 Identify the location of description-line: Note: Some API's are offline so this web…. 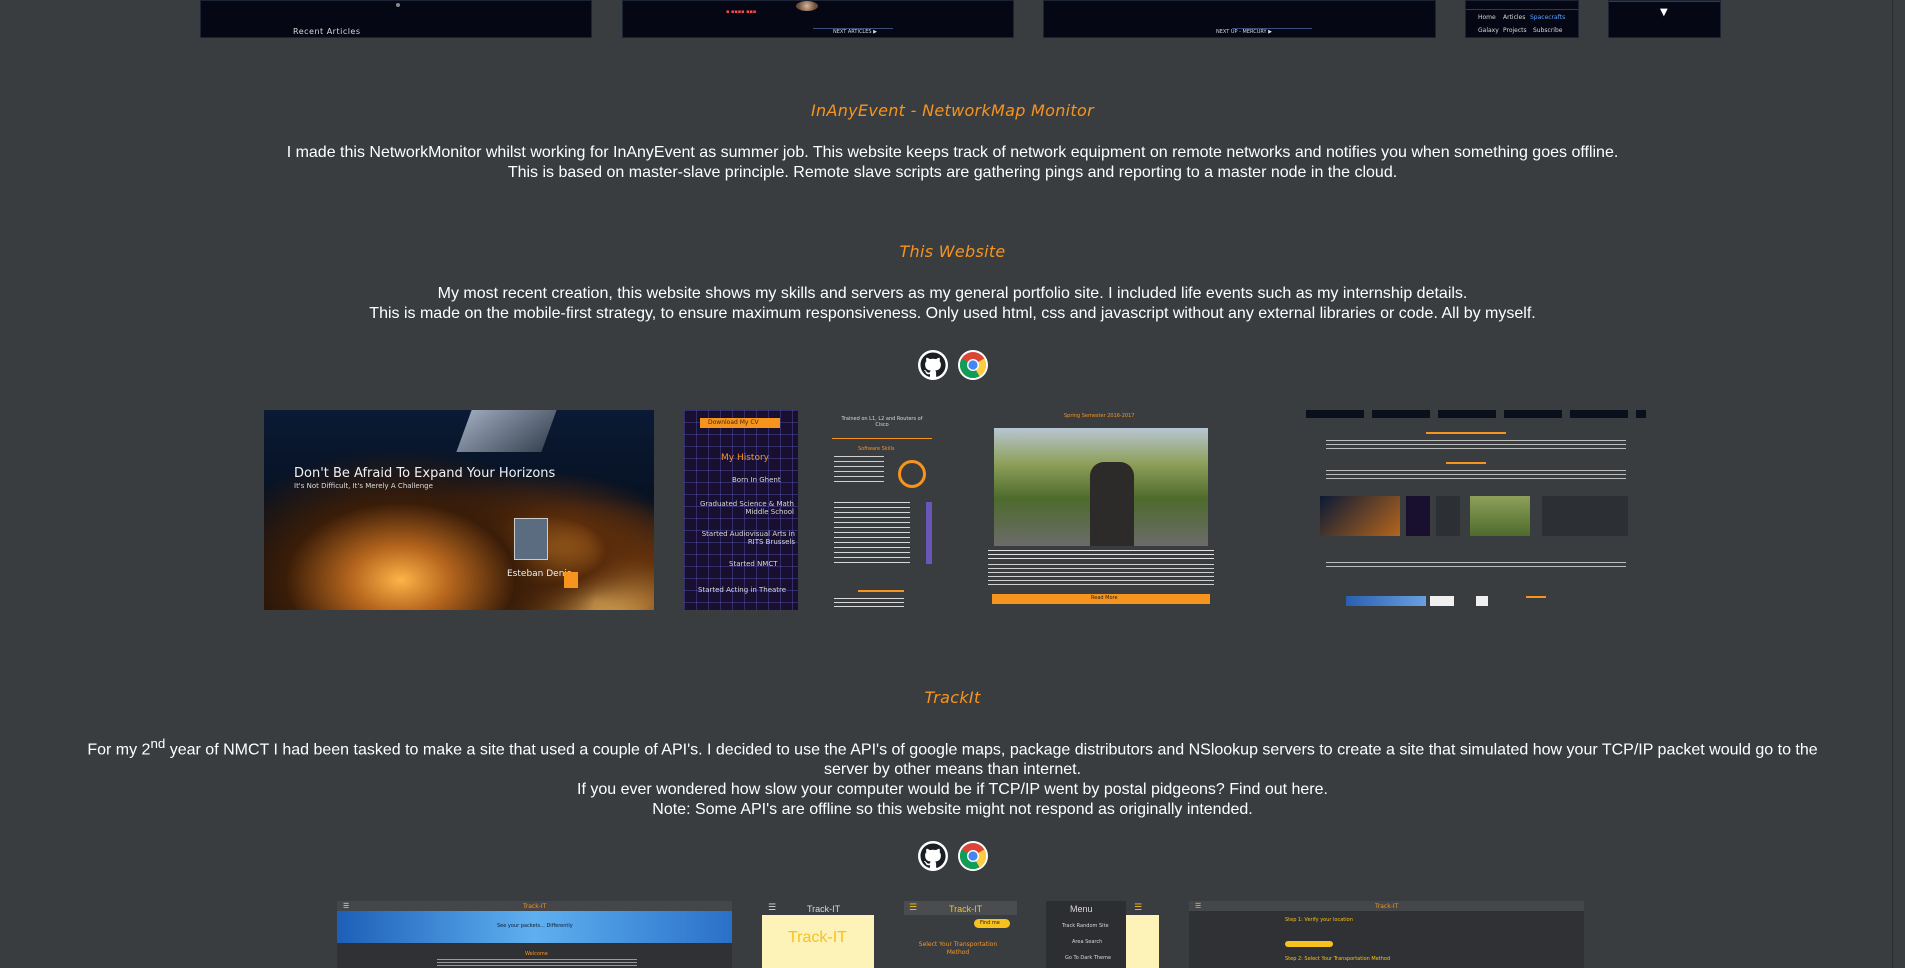
(952, 810).